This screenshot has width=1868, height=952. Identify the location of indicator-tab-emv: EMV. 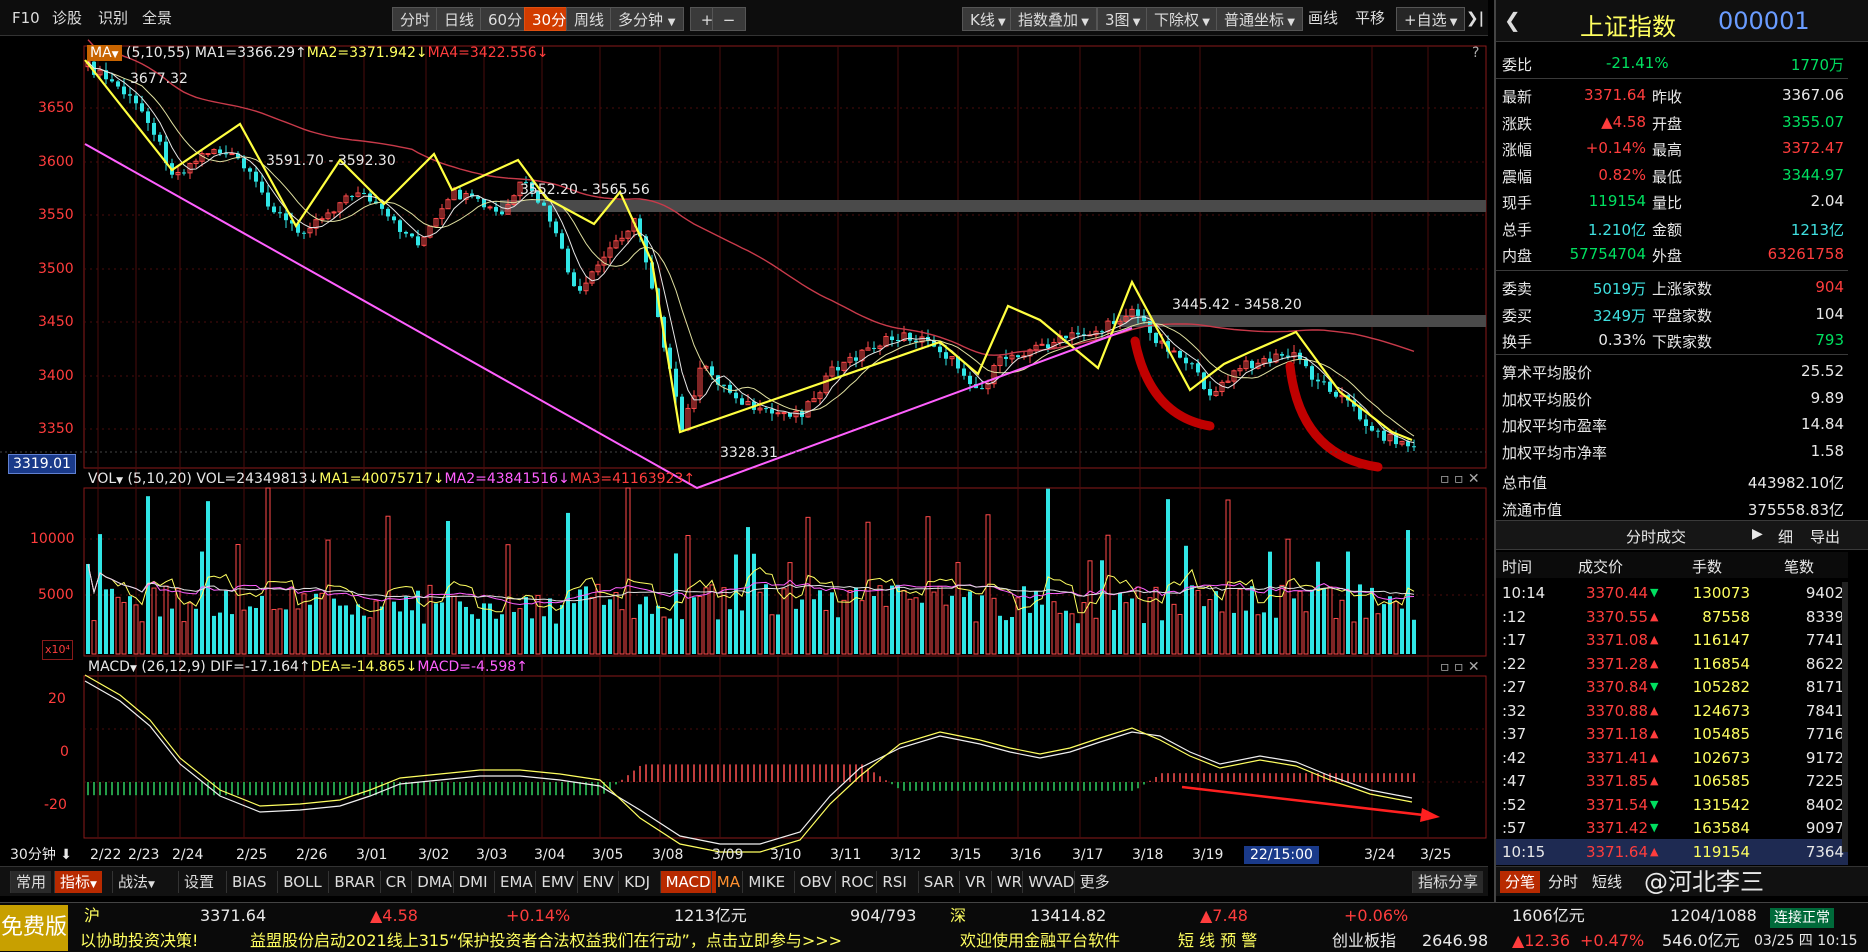
(557, 882).